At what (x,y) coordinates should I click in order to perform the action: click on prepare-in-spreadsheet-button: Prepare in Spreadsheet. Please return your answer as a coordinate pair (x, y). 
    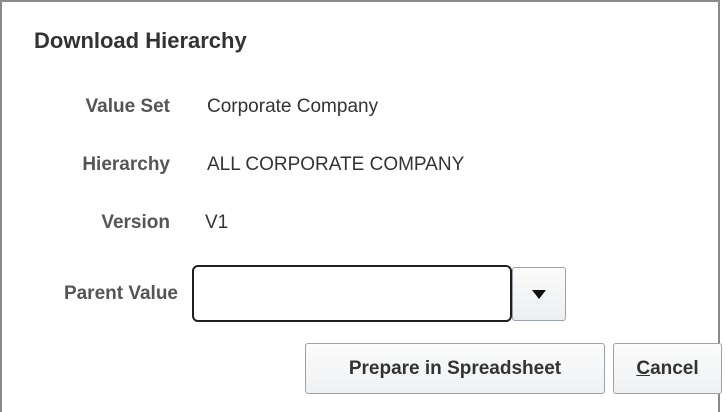
    Looking at the image, I should click on (455, 368).